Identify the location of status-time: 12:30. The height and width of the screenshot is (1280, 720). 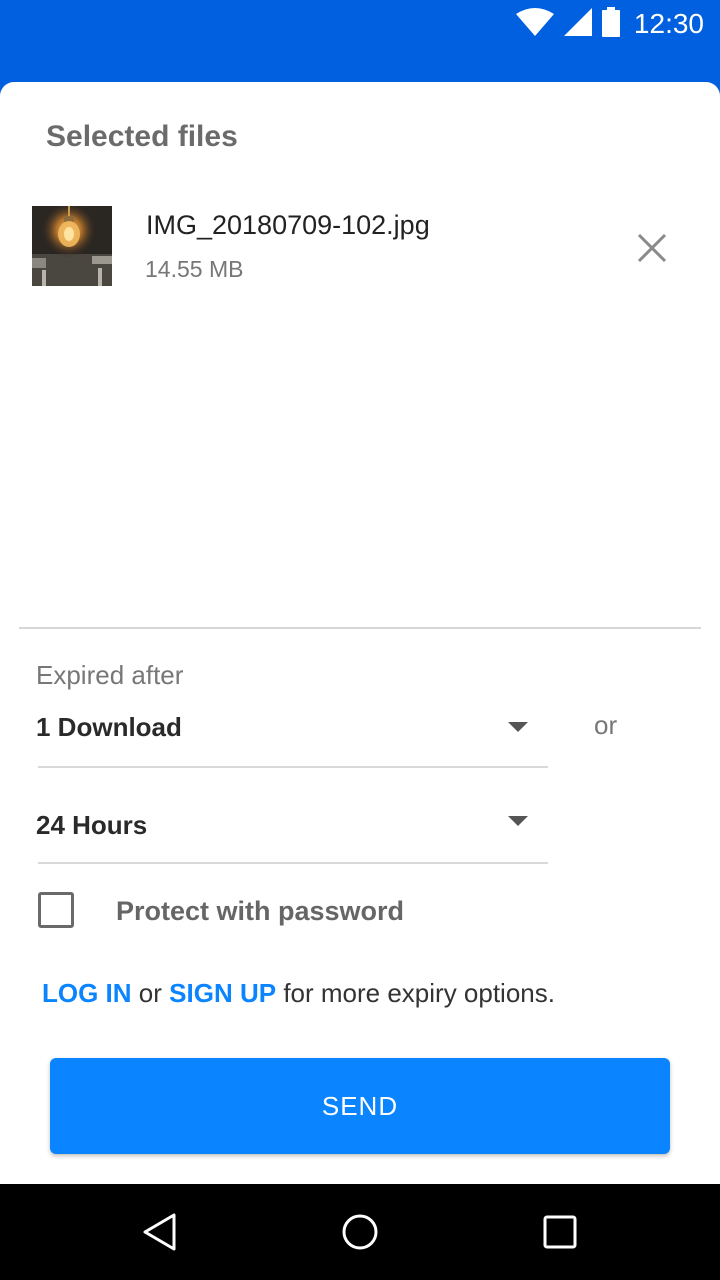
(668, 23).